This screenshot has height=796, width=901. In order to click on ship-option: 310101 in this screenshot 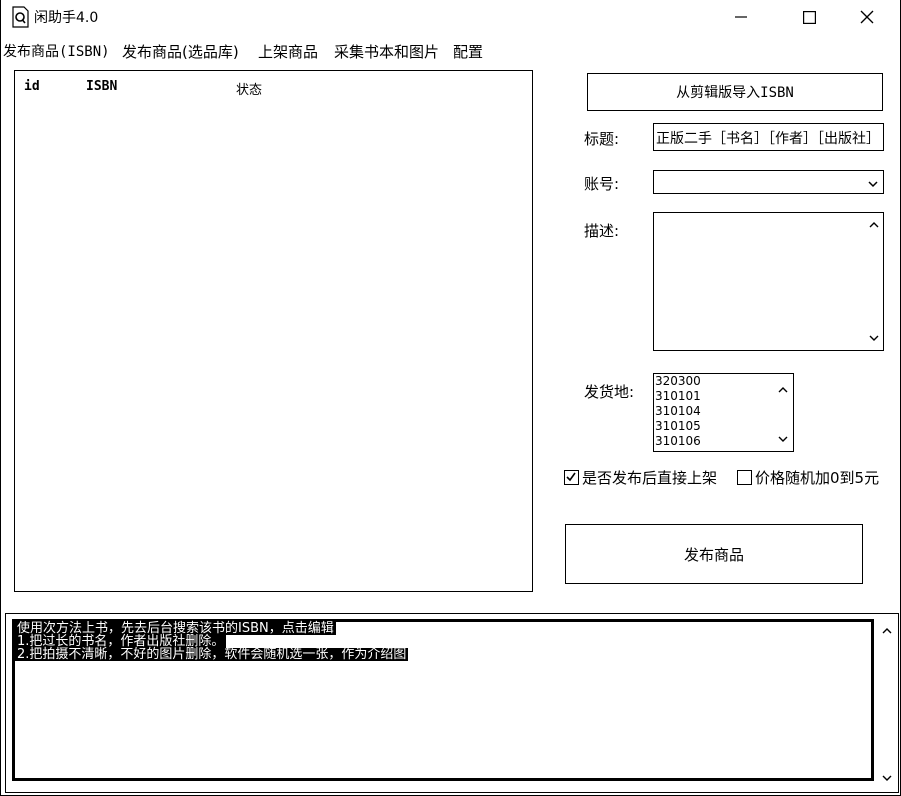, I will do `click(723, 396)`.